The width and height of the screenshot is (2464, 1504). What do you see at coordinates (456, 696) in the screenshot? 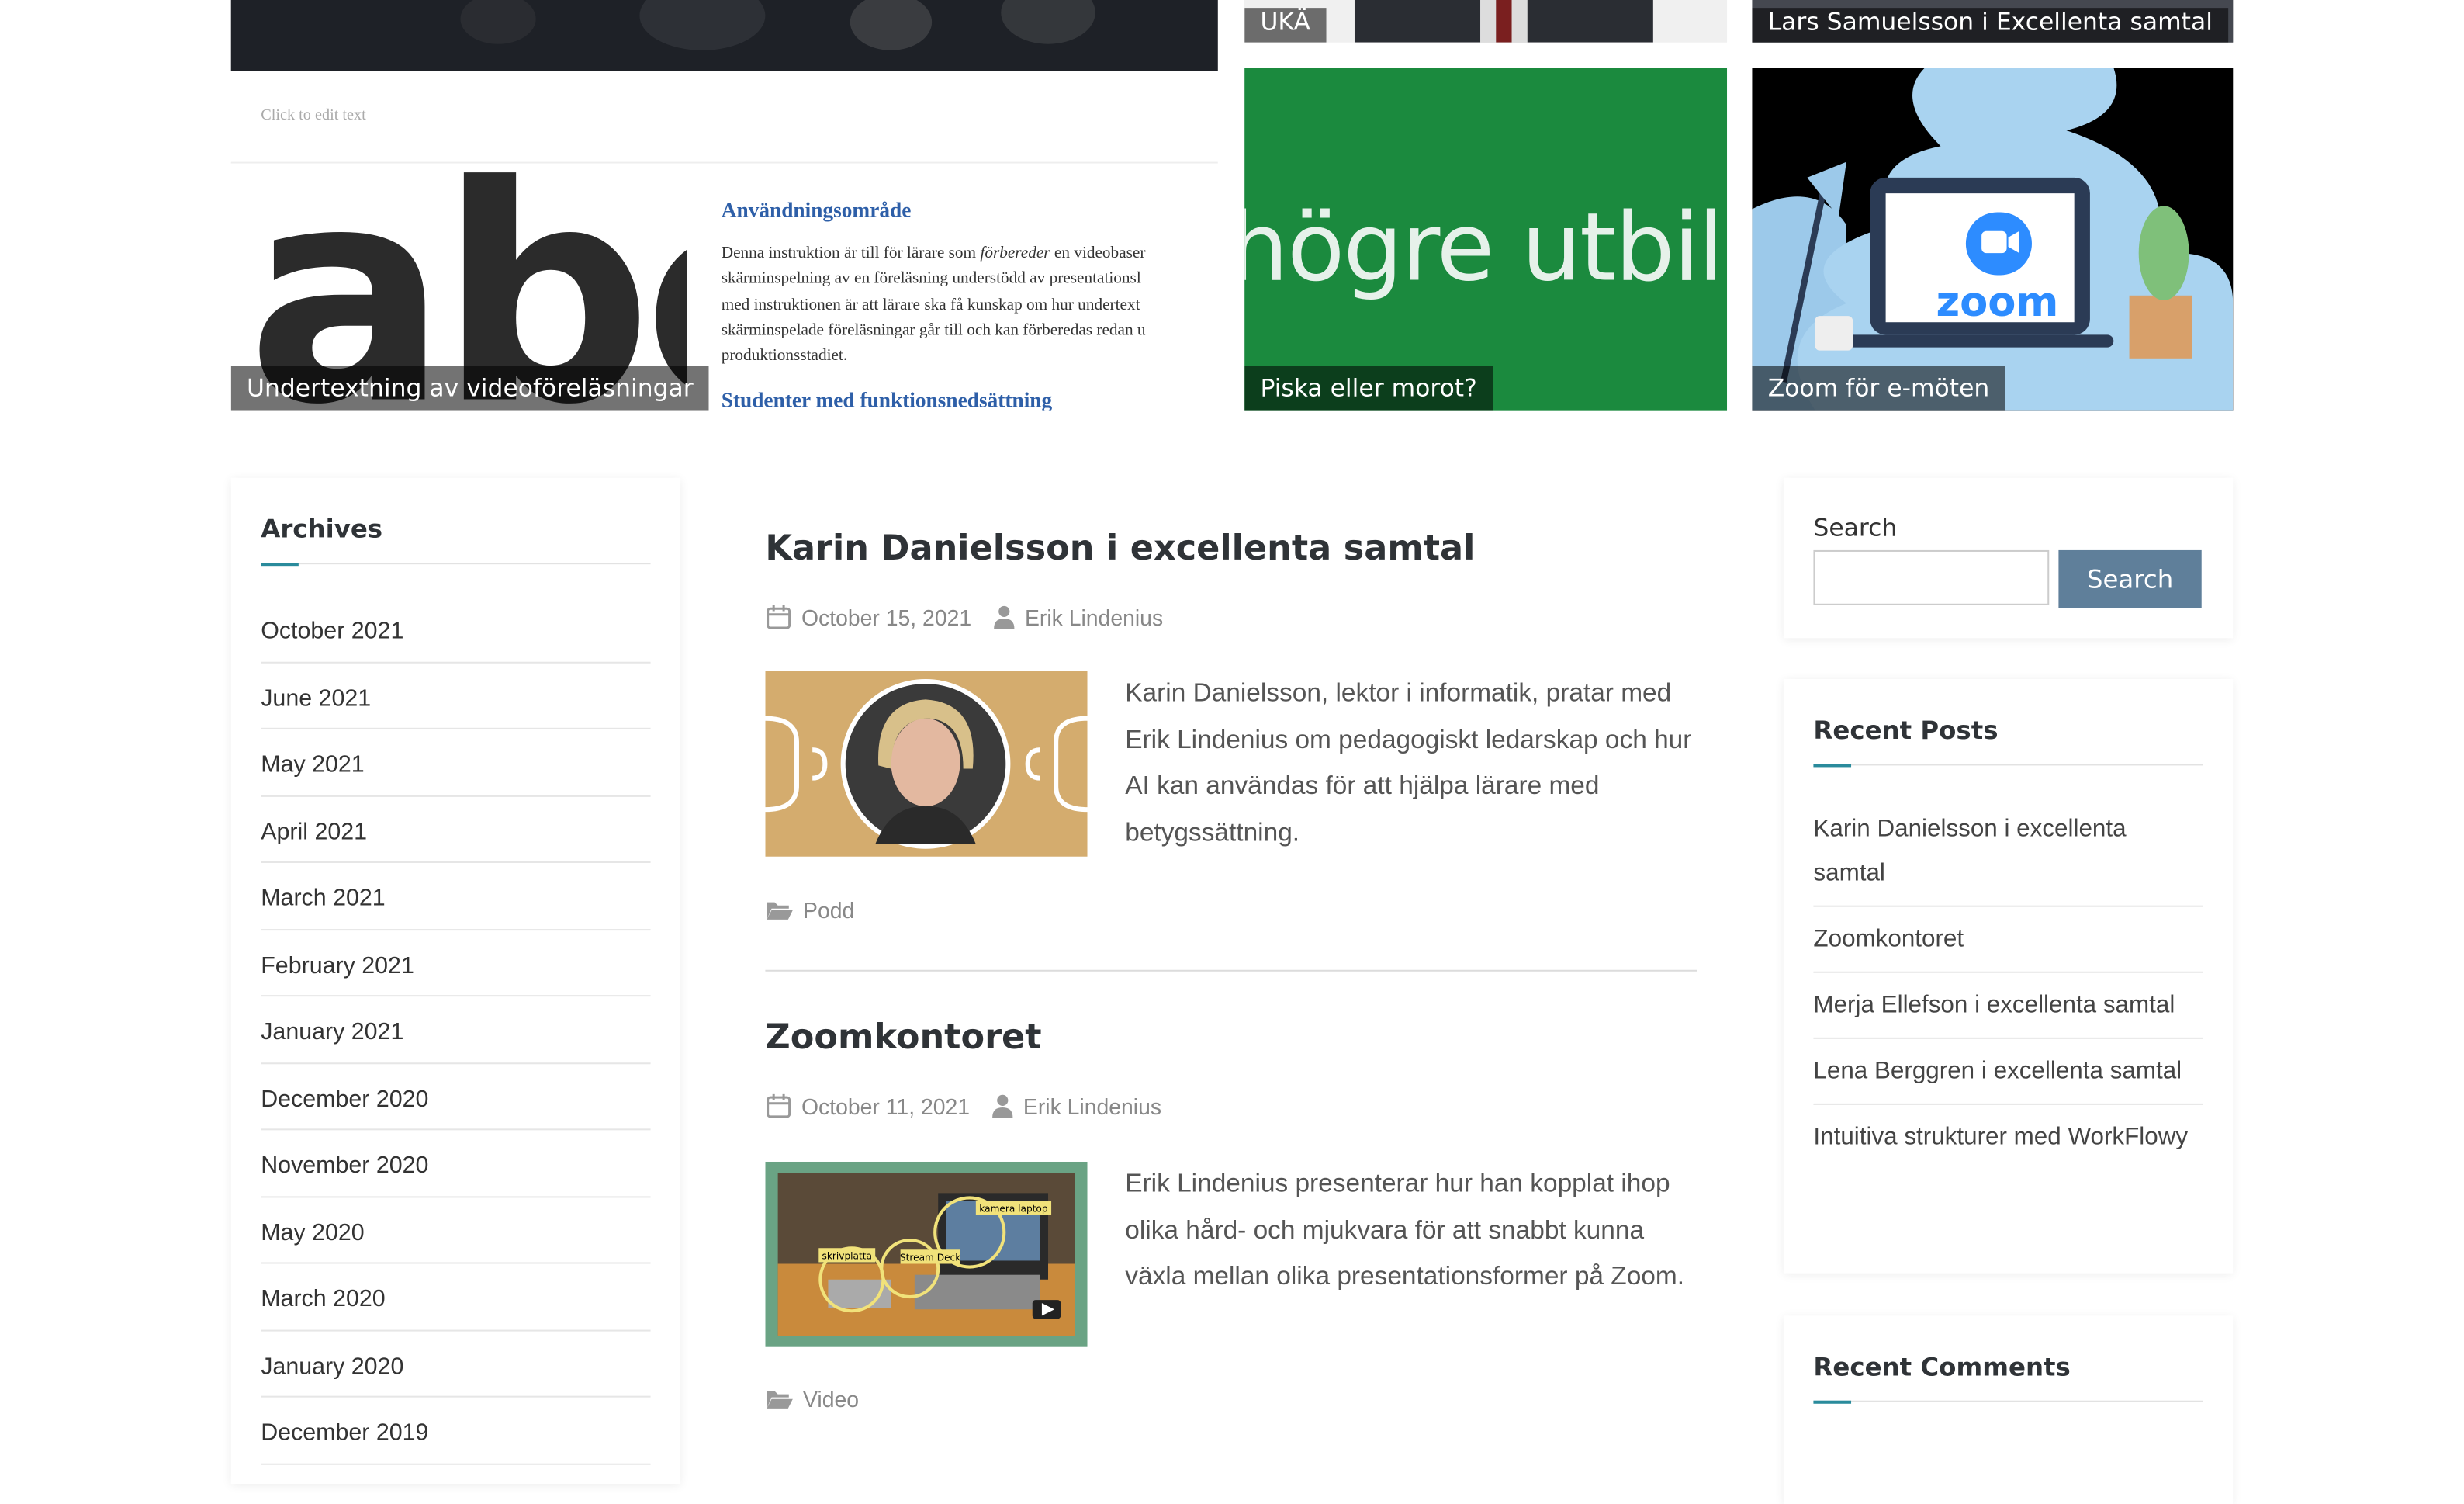
I see `archive-link: June 2021` at bounding box center [456, 696].